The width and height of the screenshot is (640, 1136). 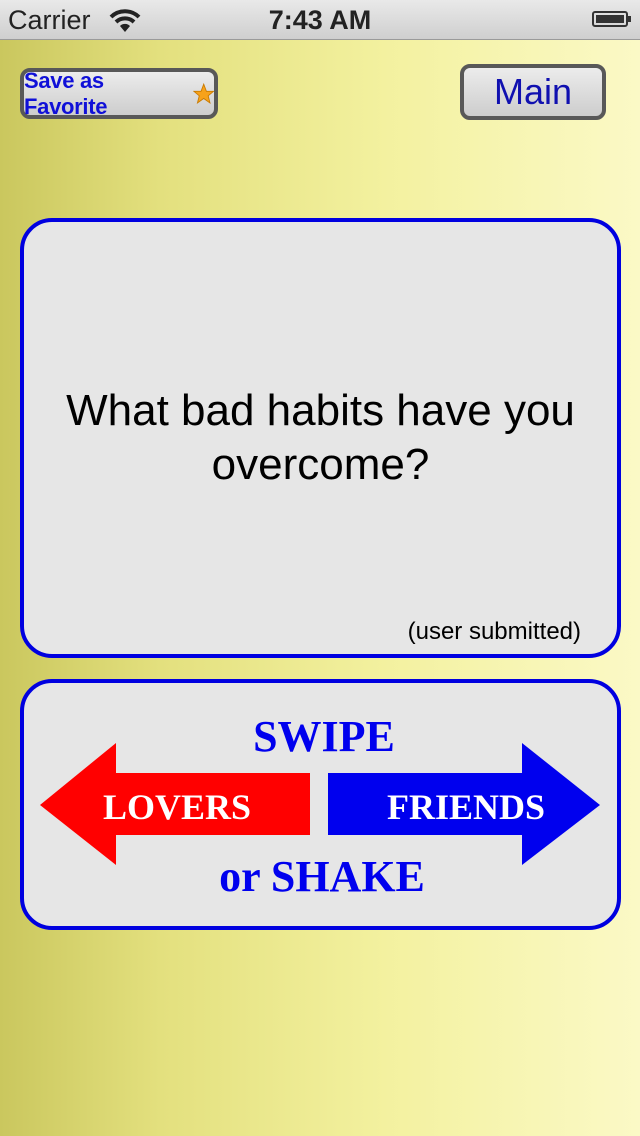 I want to click on or-shake-label: or SHAKE, so click(x=322, y=876).